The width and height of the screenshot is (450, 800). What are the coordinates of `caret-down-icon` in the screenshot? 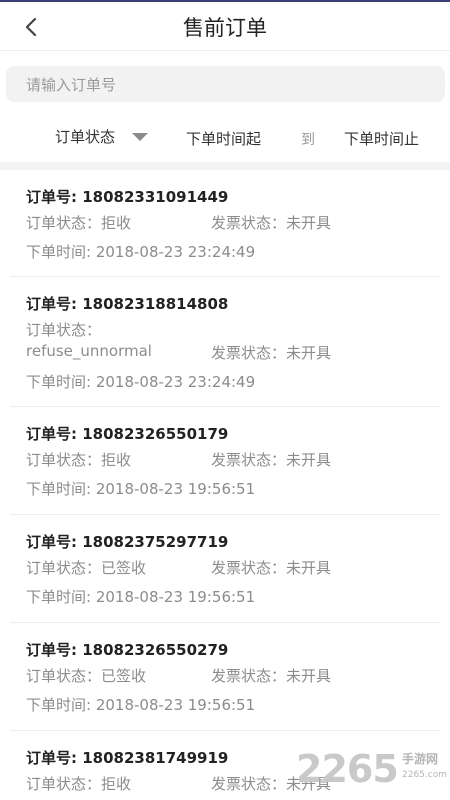 It's located at (140, 137).